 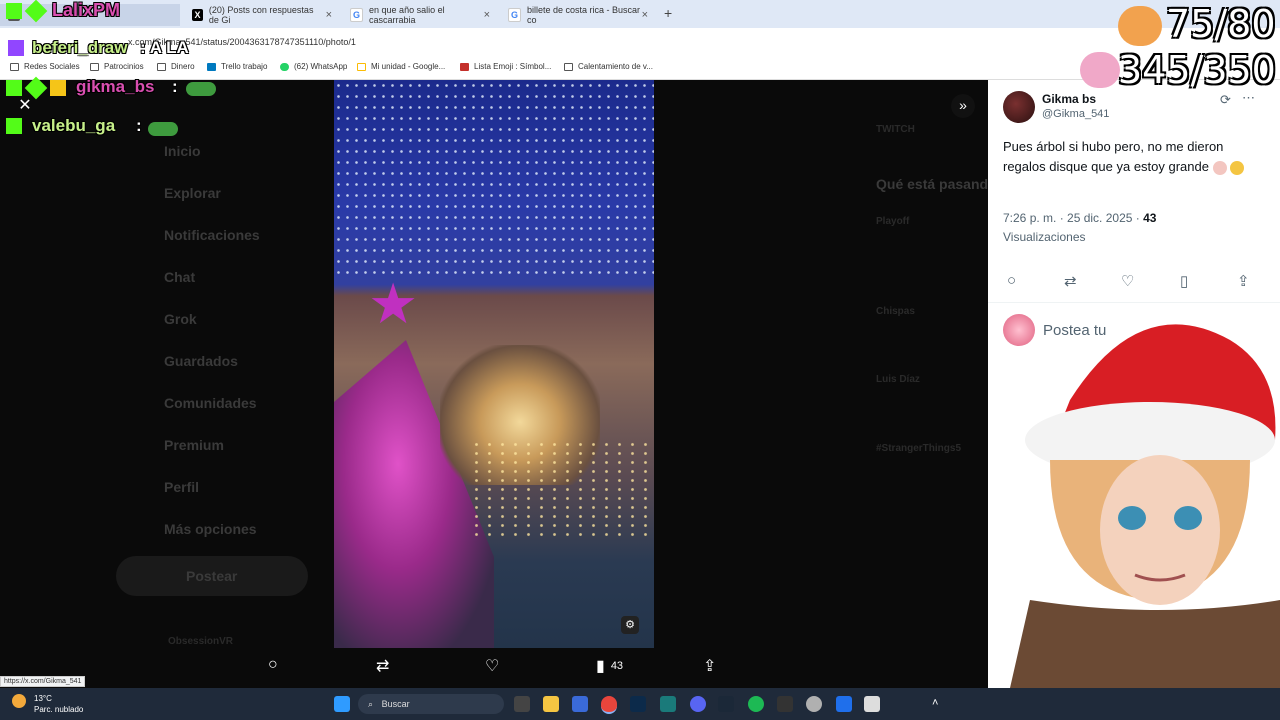 I want to click on google-icon: G, so click(x=357, y=15).